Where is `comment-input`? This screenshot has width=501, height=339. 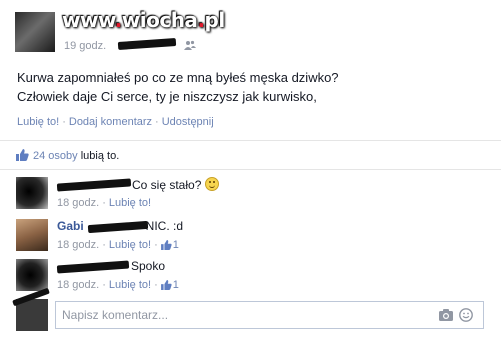 comment-input is located at coordinates (242, 315).